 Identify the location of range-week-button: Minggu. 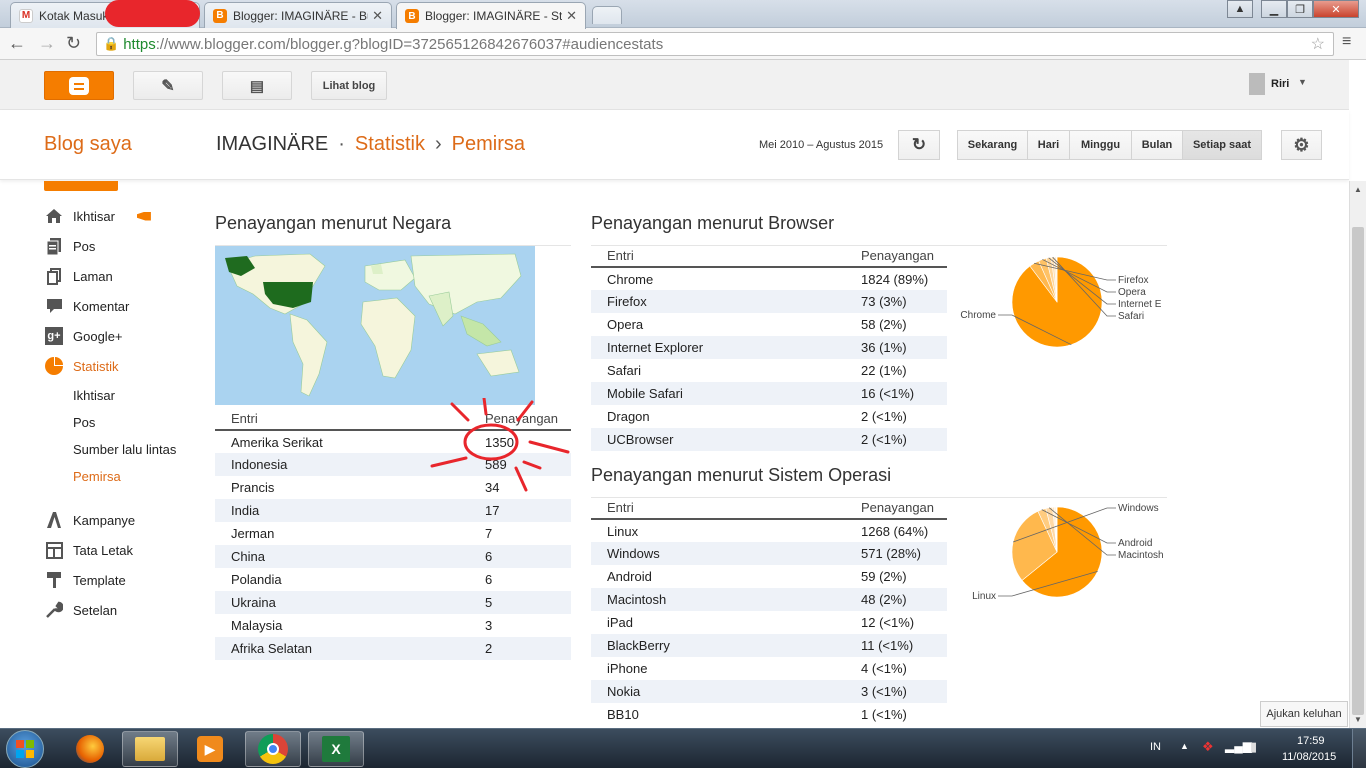
(1100, 145).